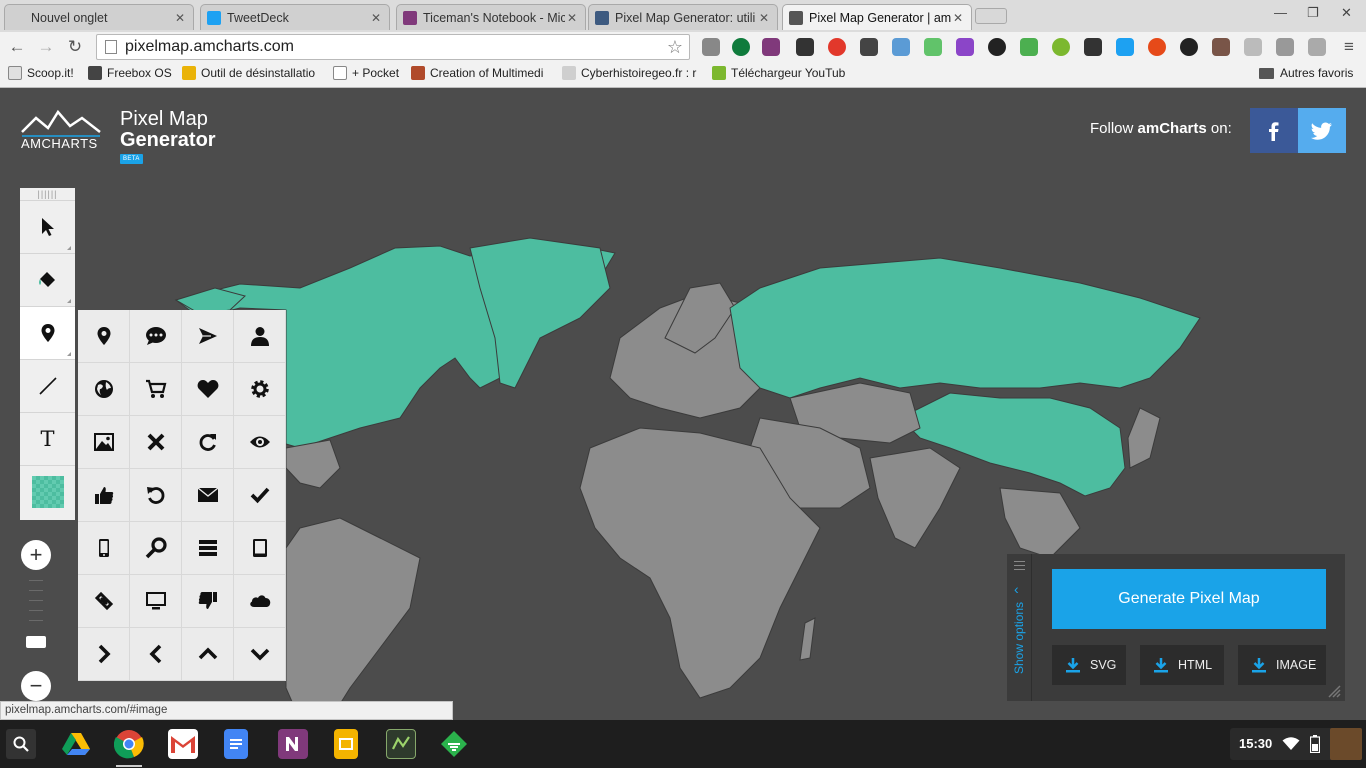 The width and height of the screenshot is (1366, 768). What do you see at coordinates (130, 73) in the screenshot?
I see `bookmark-item: Freebox OS` at bounding box center [130, 73].